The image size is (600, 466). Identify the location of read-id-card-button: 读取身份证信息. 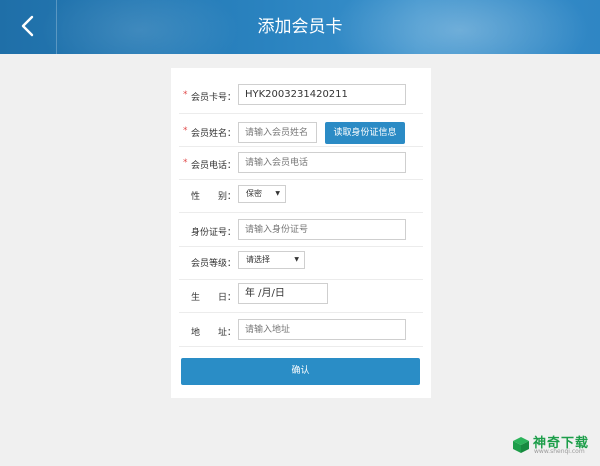
(365, 133).